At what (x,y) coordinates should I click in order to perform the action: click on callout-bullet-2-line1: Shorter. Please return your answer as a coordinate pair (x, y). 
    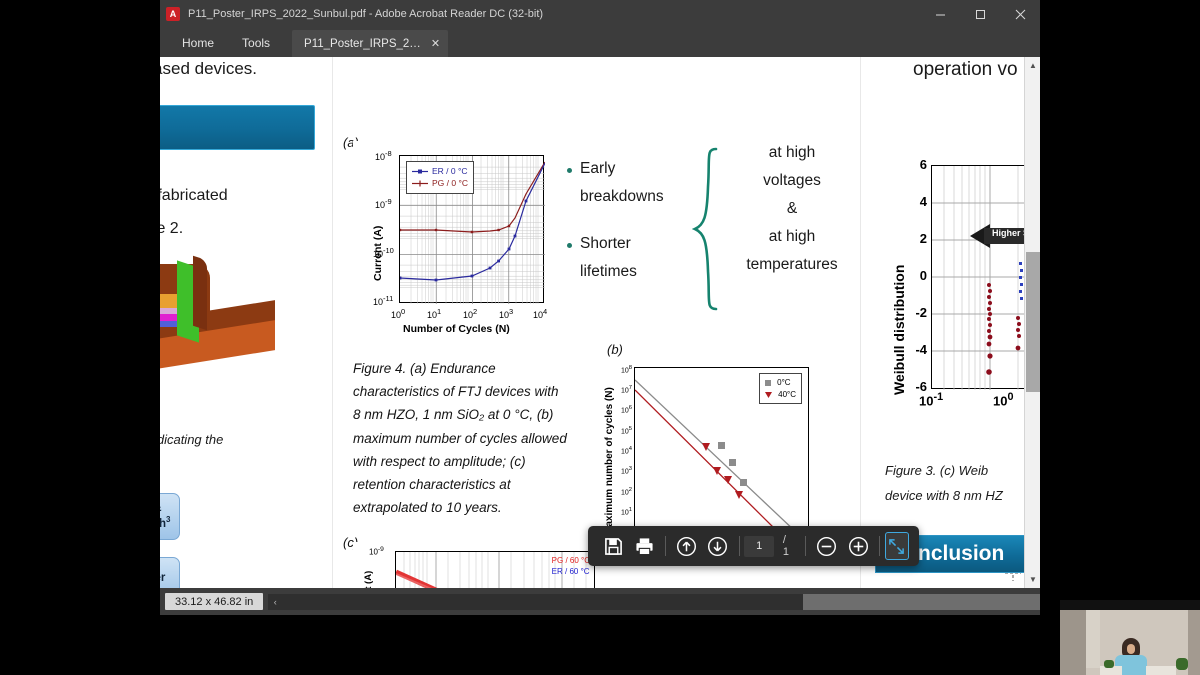
    Looking at the image, I should click on (605, 243).